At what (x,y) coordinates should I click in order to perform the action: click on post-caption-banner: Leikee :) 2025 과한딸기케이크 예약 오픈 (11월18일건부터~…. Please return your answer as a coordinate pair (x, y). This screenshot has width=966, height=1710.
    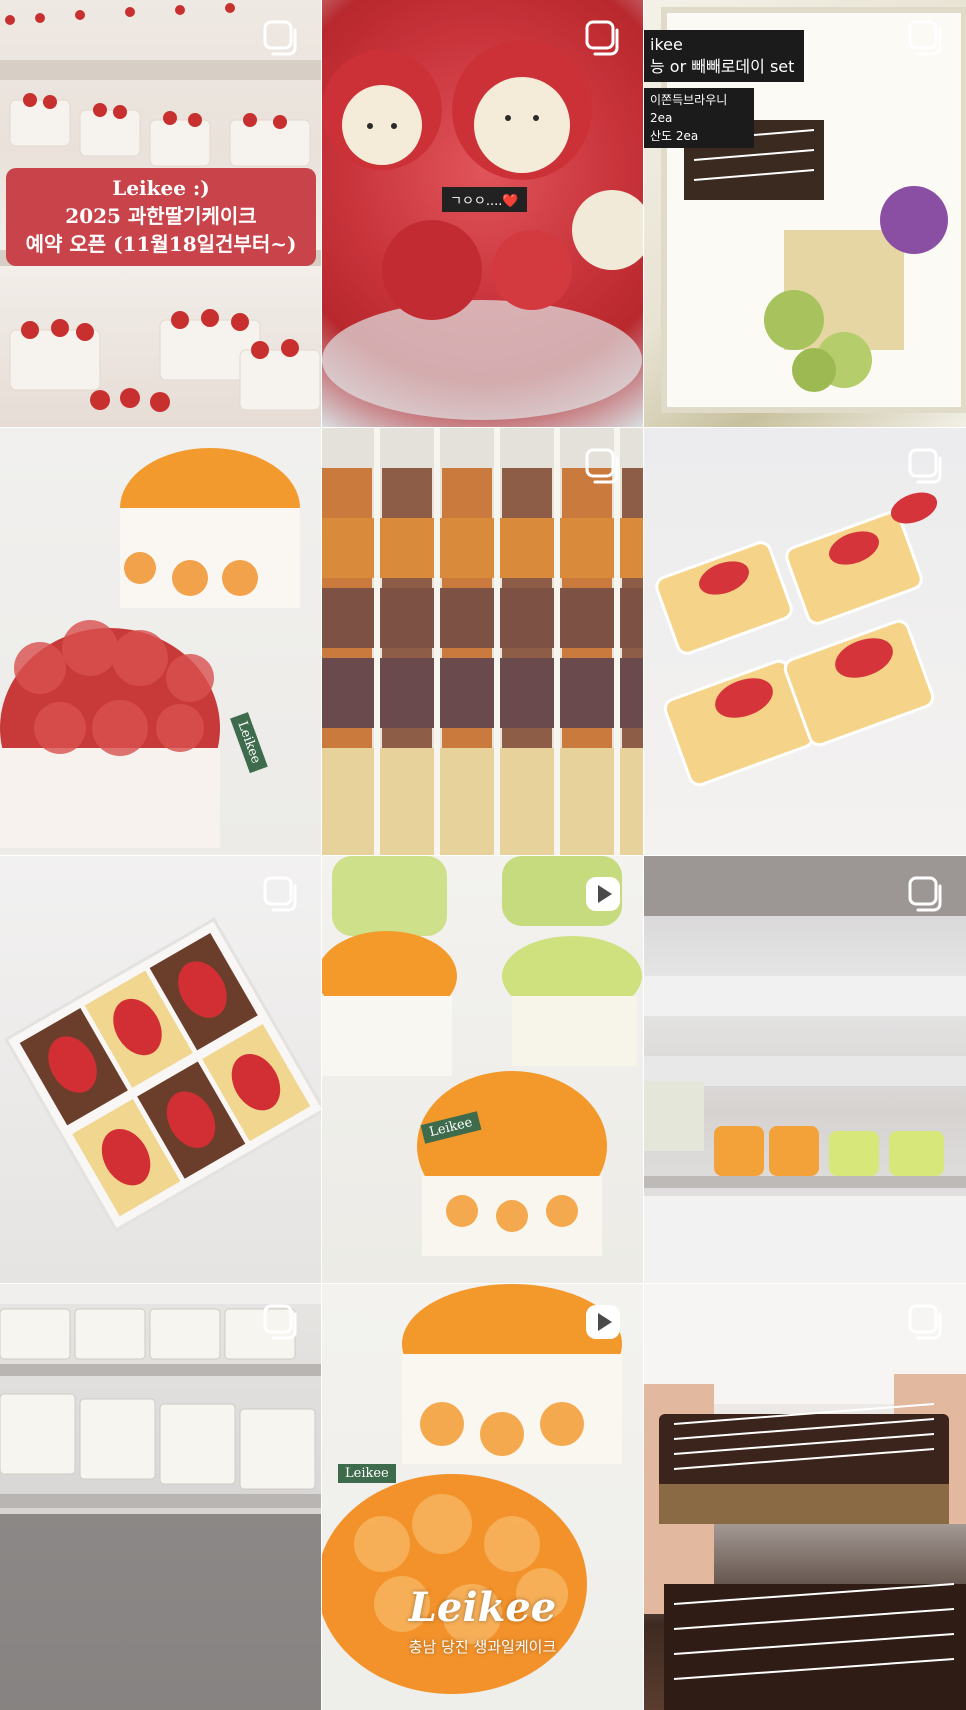
    Looking at the image, I should click on (161, 217).